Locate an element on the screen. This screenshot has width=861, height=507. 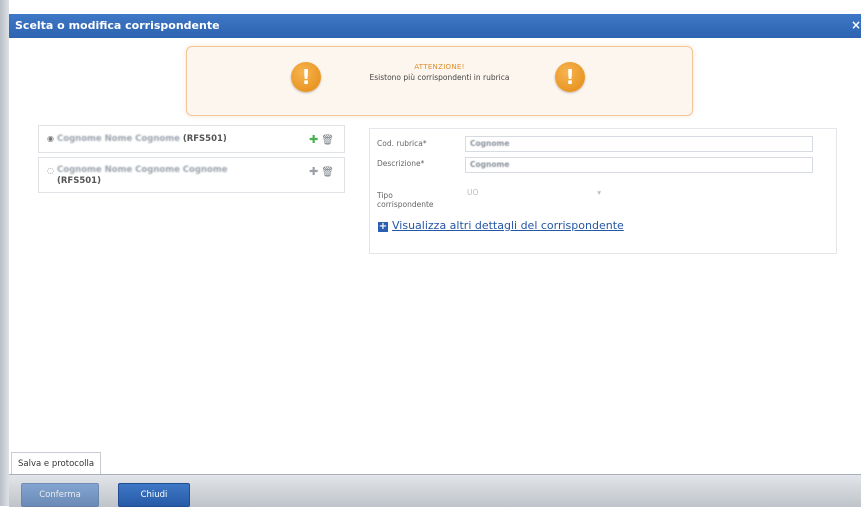
dialog-footer: Conferma Chiudi is located at coordinates (435, 490).